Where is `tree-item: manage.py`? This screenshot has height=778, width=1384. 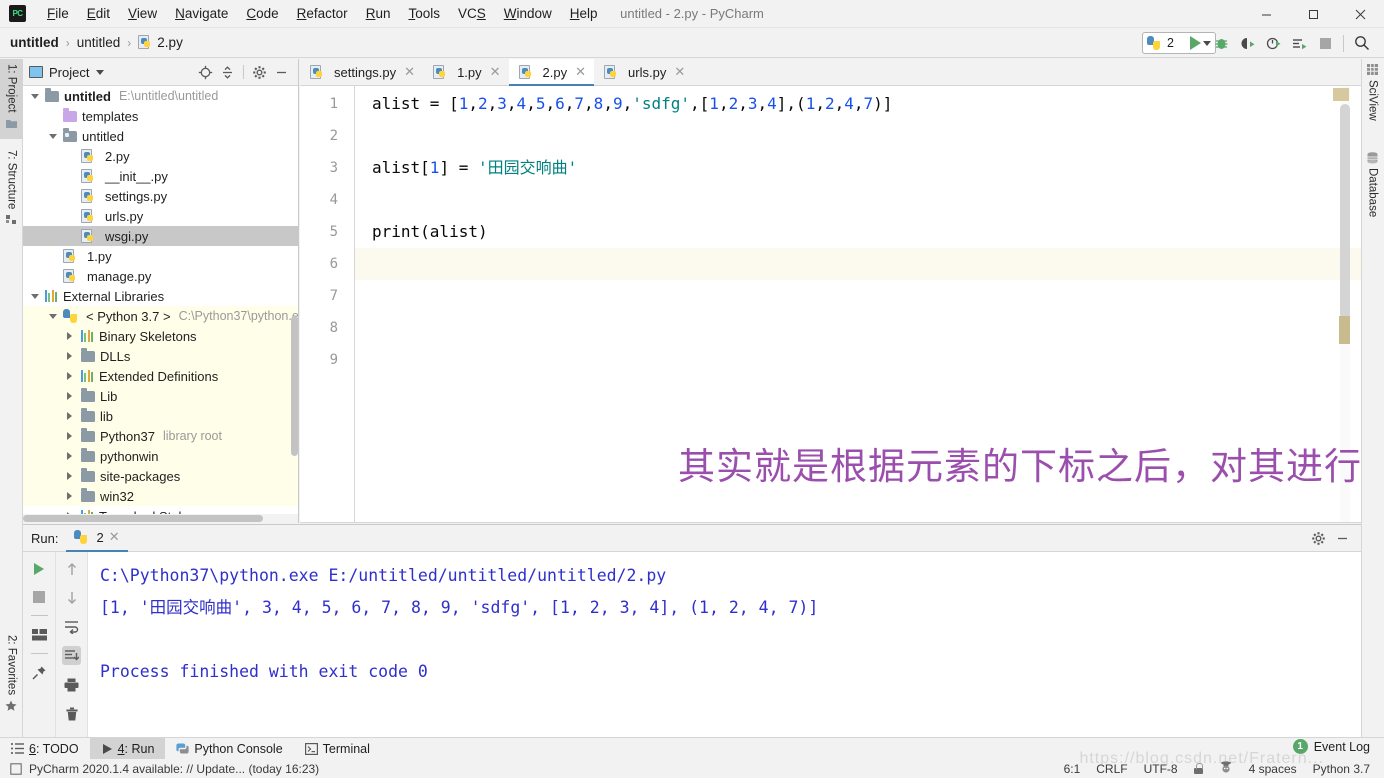
tree-item: manage.py is located at coordinates (160, 276).